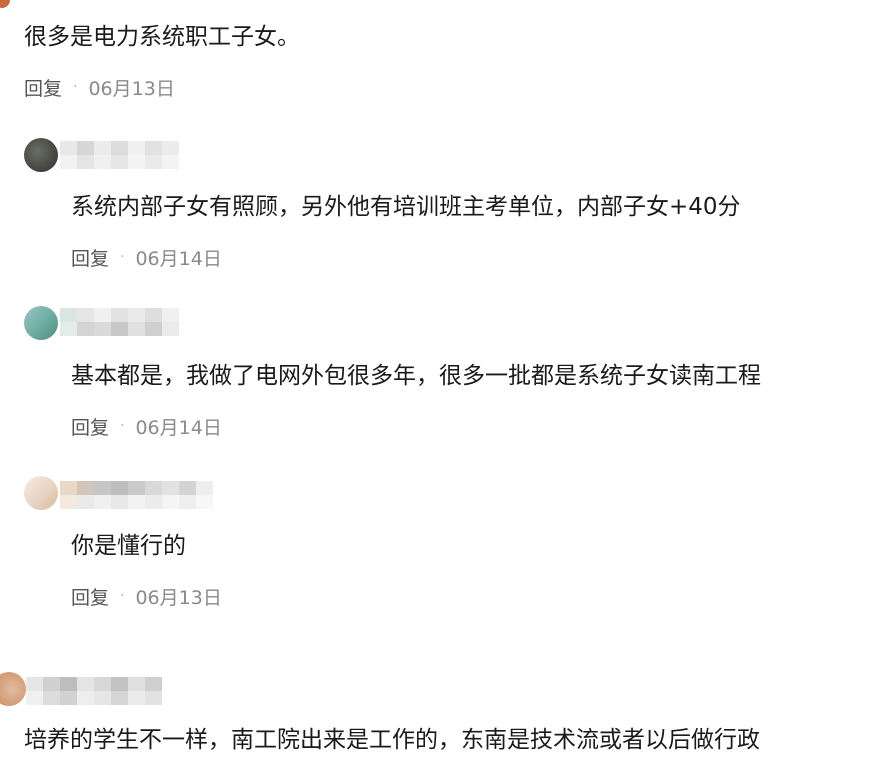  Describe the element at coordinates (128, 546) in the screenshot. I see `comment-text: 你是懂行的` at that location.